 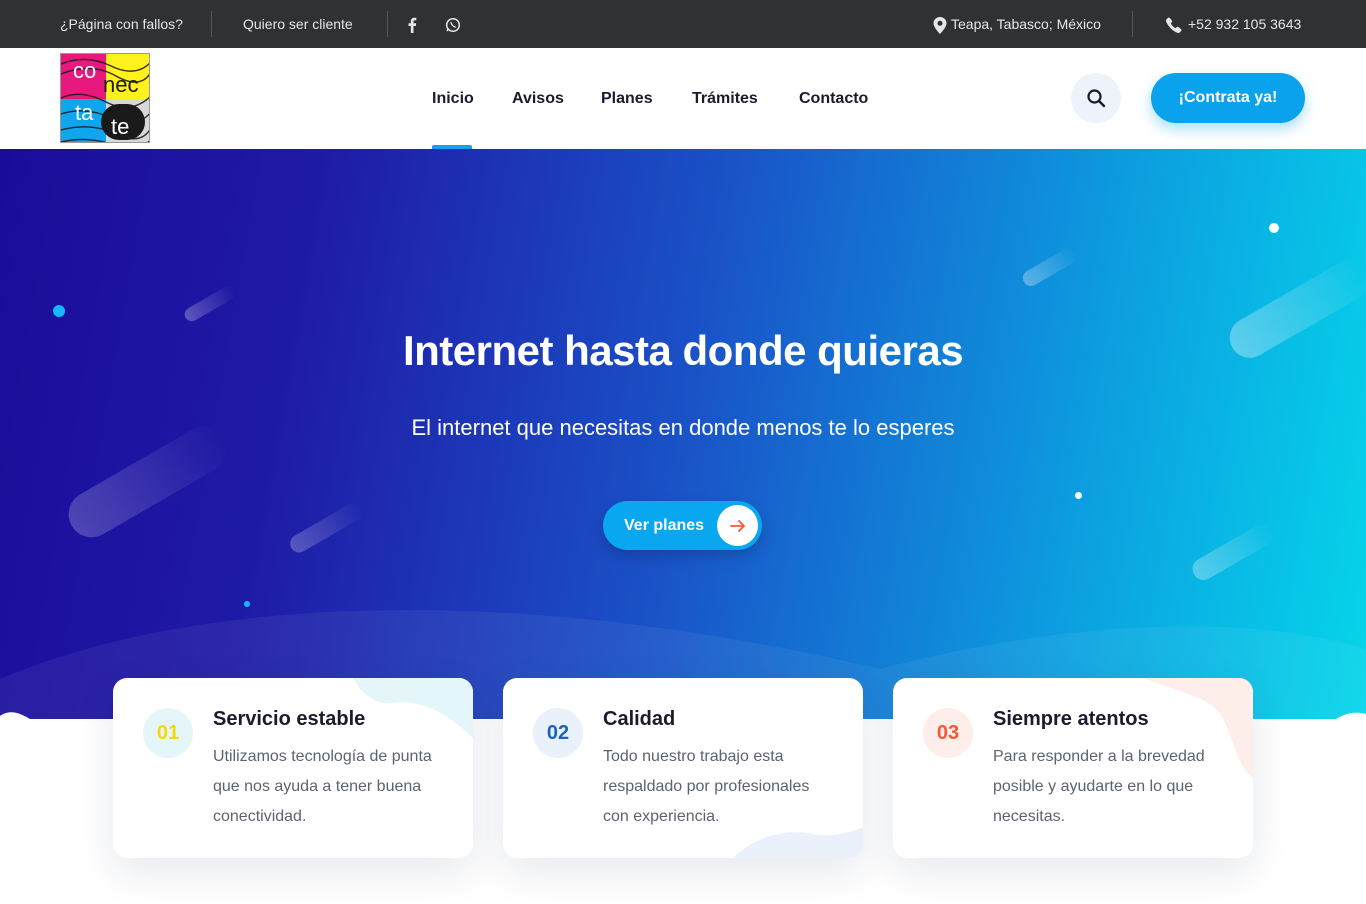 I want to click on logo-text: co, so click(x=85, y=70).